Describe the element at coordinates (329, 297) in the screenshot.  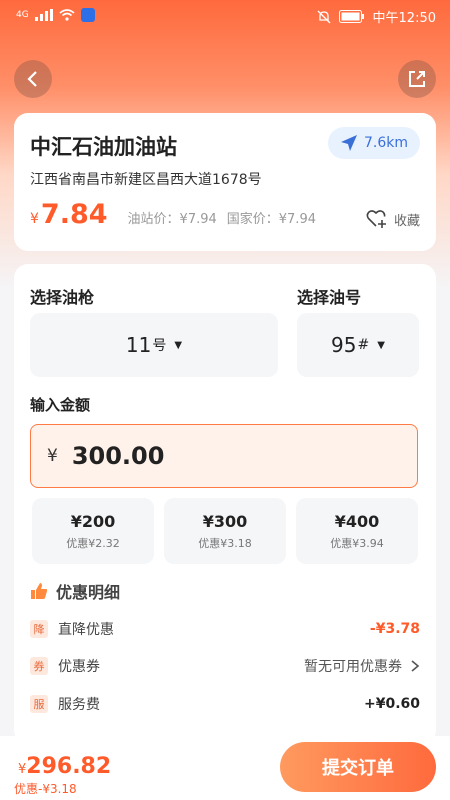
I see `fuel-label: 选择油号` at that location.